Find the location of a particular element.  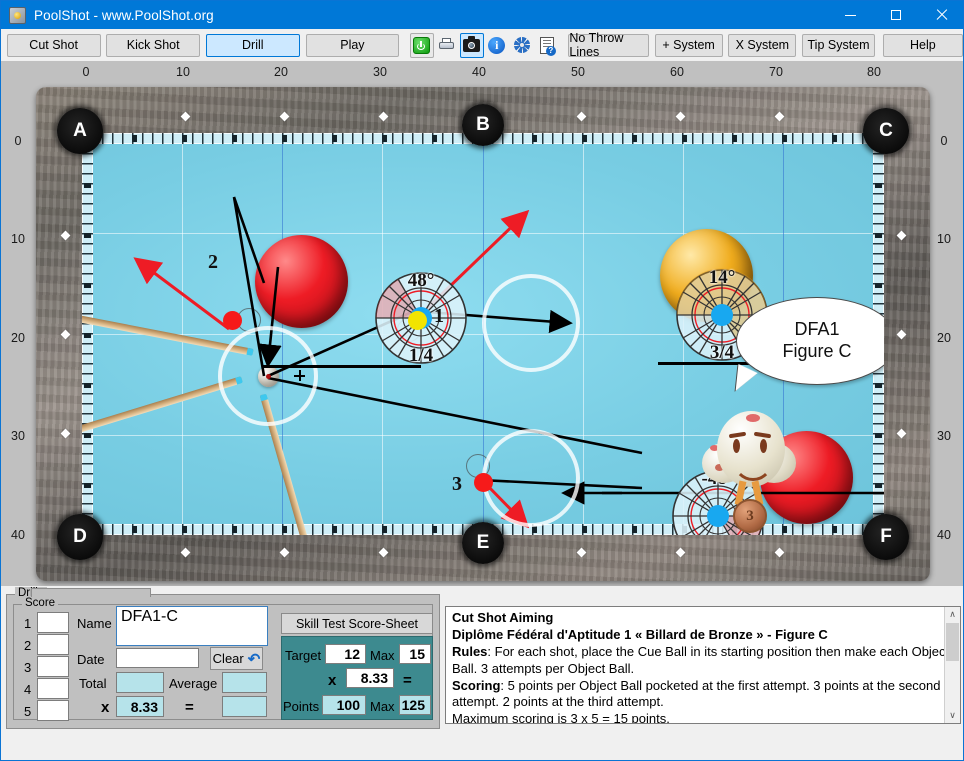

pocket-E: E is located at coordinates (483, 543).